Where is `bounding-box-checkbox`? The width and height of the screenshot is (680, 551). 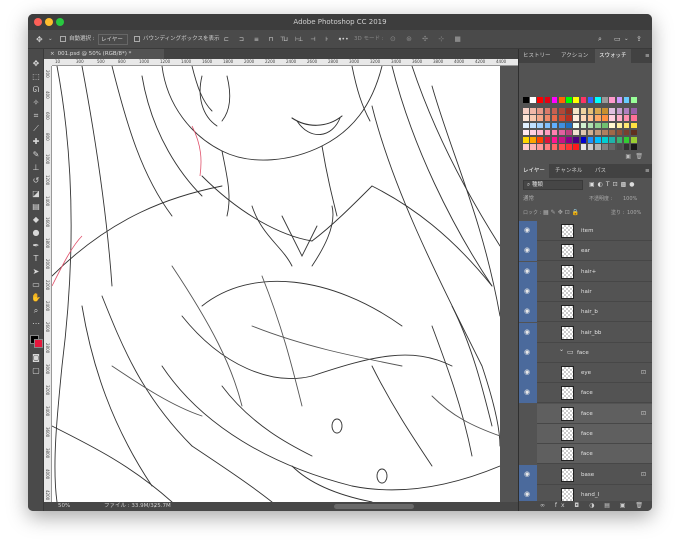
bounding-box-checkbox is located at coordinates (137, 39).